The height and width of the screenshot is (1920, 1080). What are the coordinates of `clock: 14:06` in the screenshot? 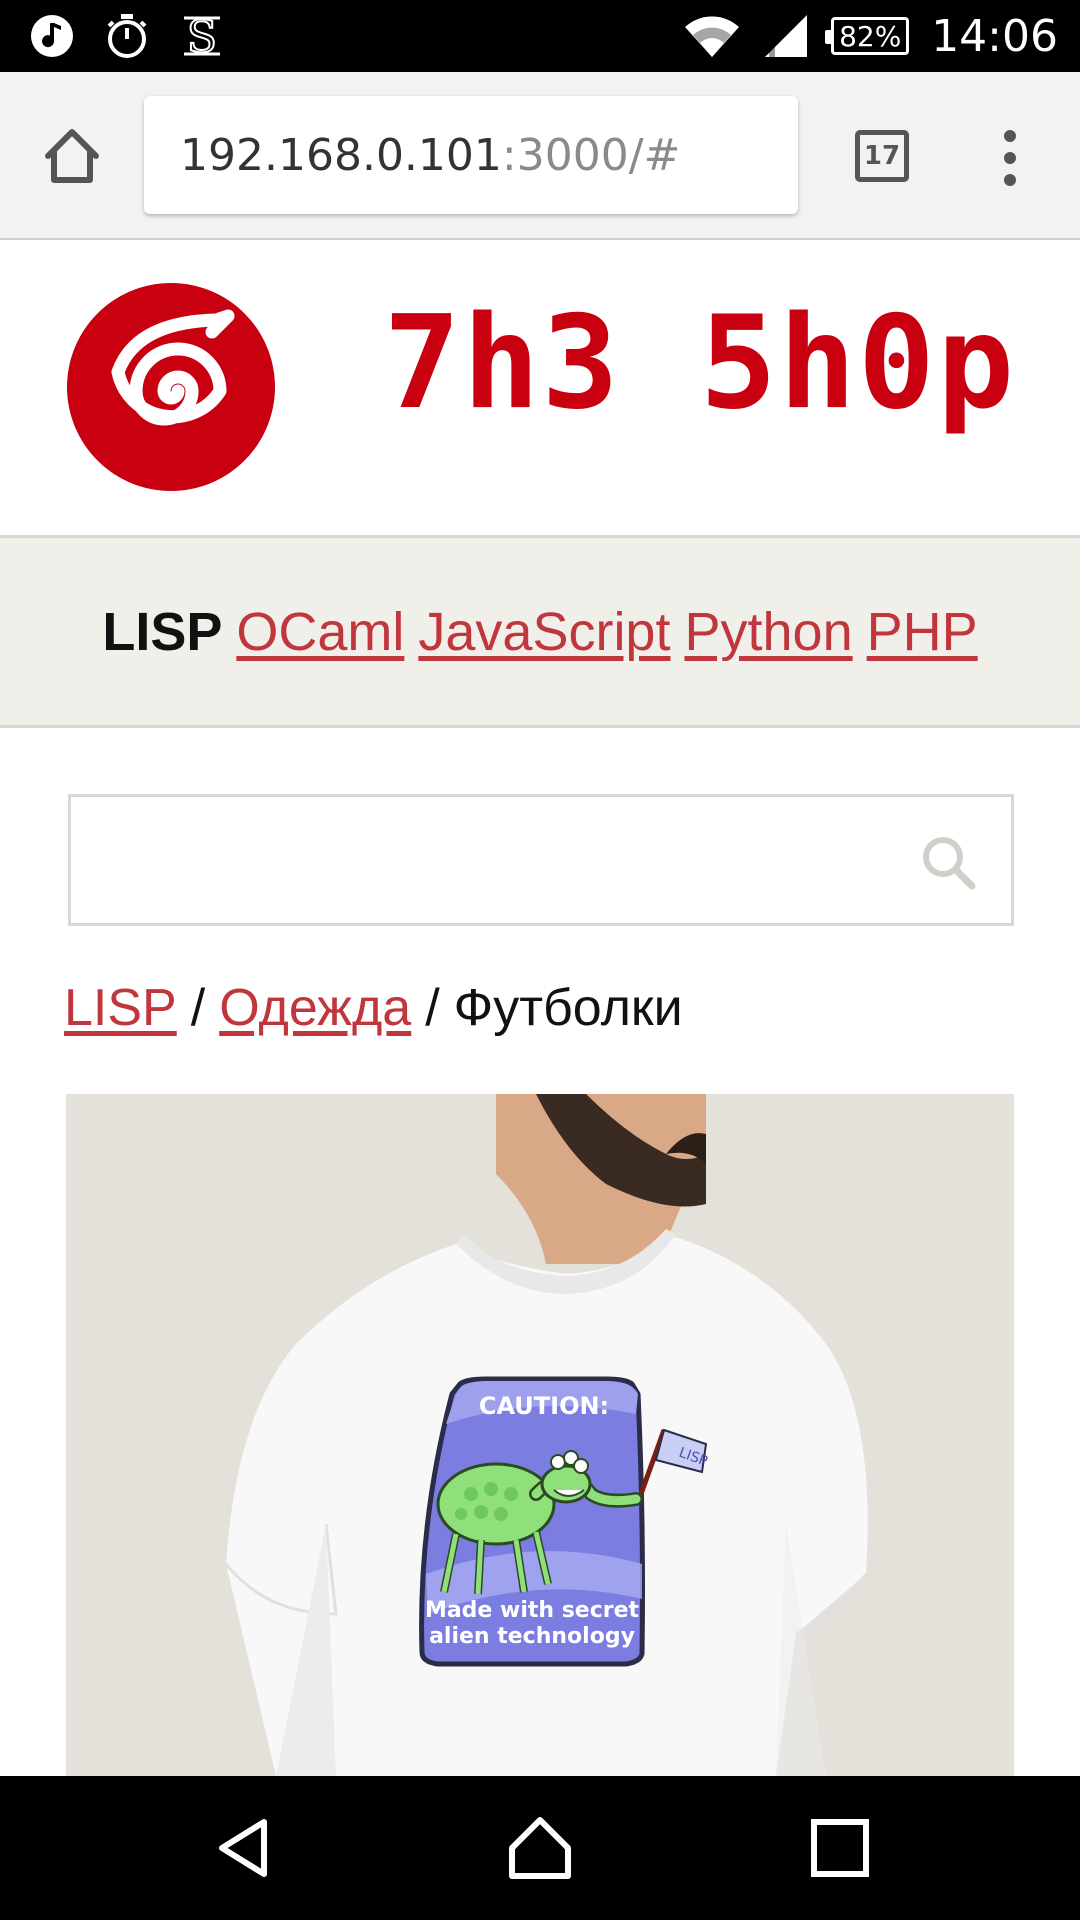 It's located at (994, 36).